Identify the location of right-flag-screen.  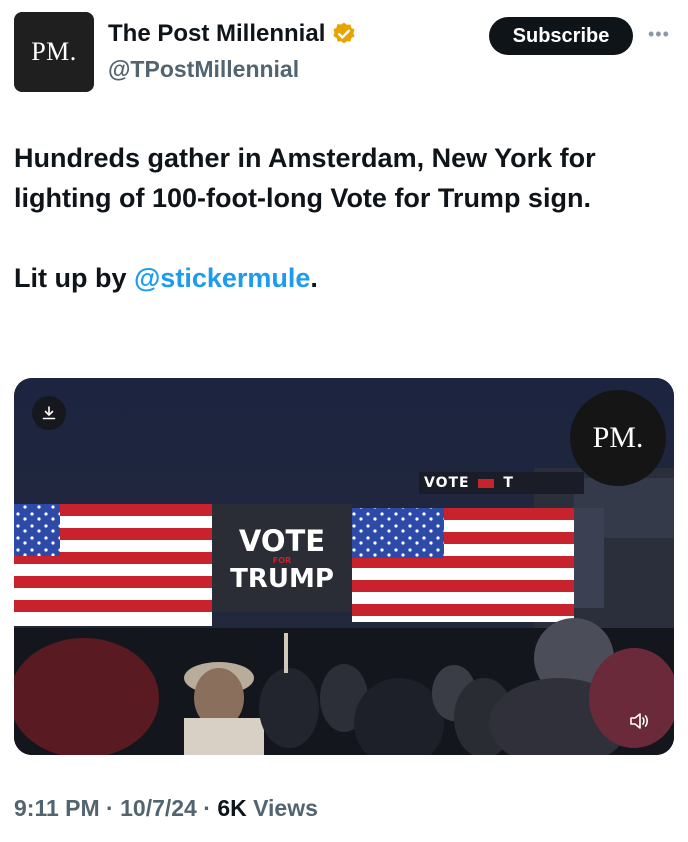
(463, 565).